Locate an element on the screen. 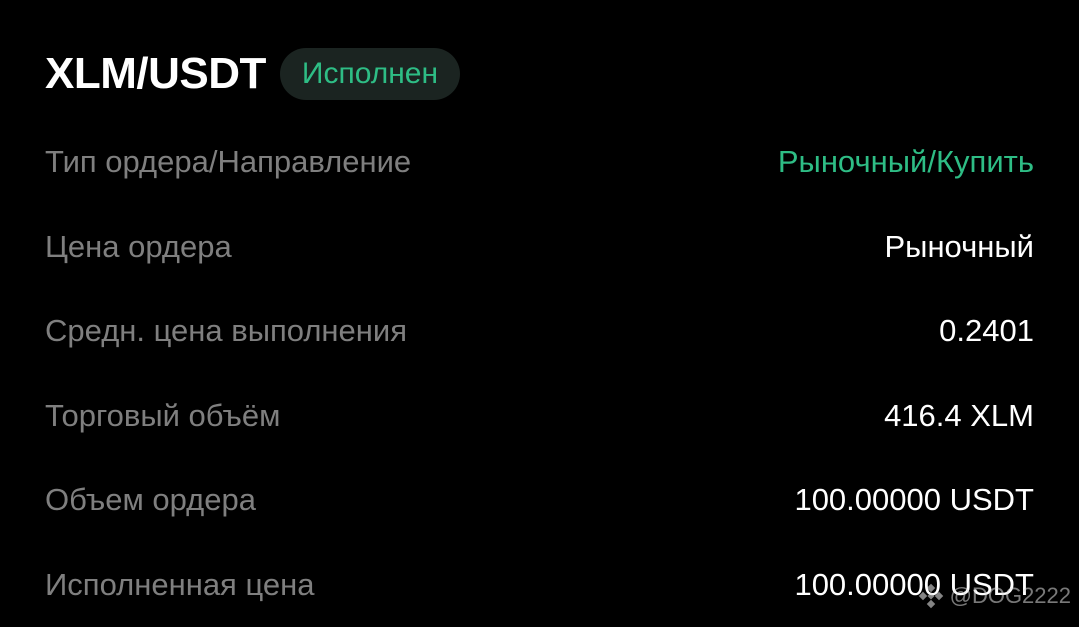 The image size is (1079, 627). order-price-row: Цена ордера Рыночный is located at coordinates (539, 247).